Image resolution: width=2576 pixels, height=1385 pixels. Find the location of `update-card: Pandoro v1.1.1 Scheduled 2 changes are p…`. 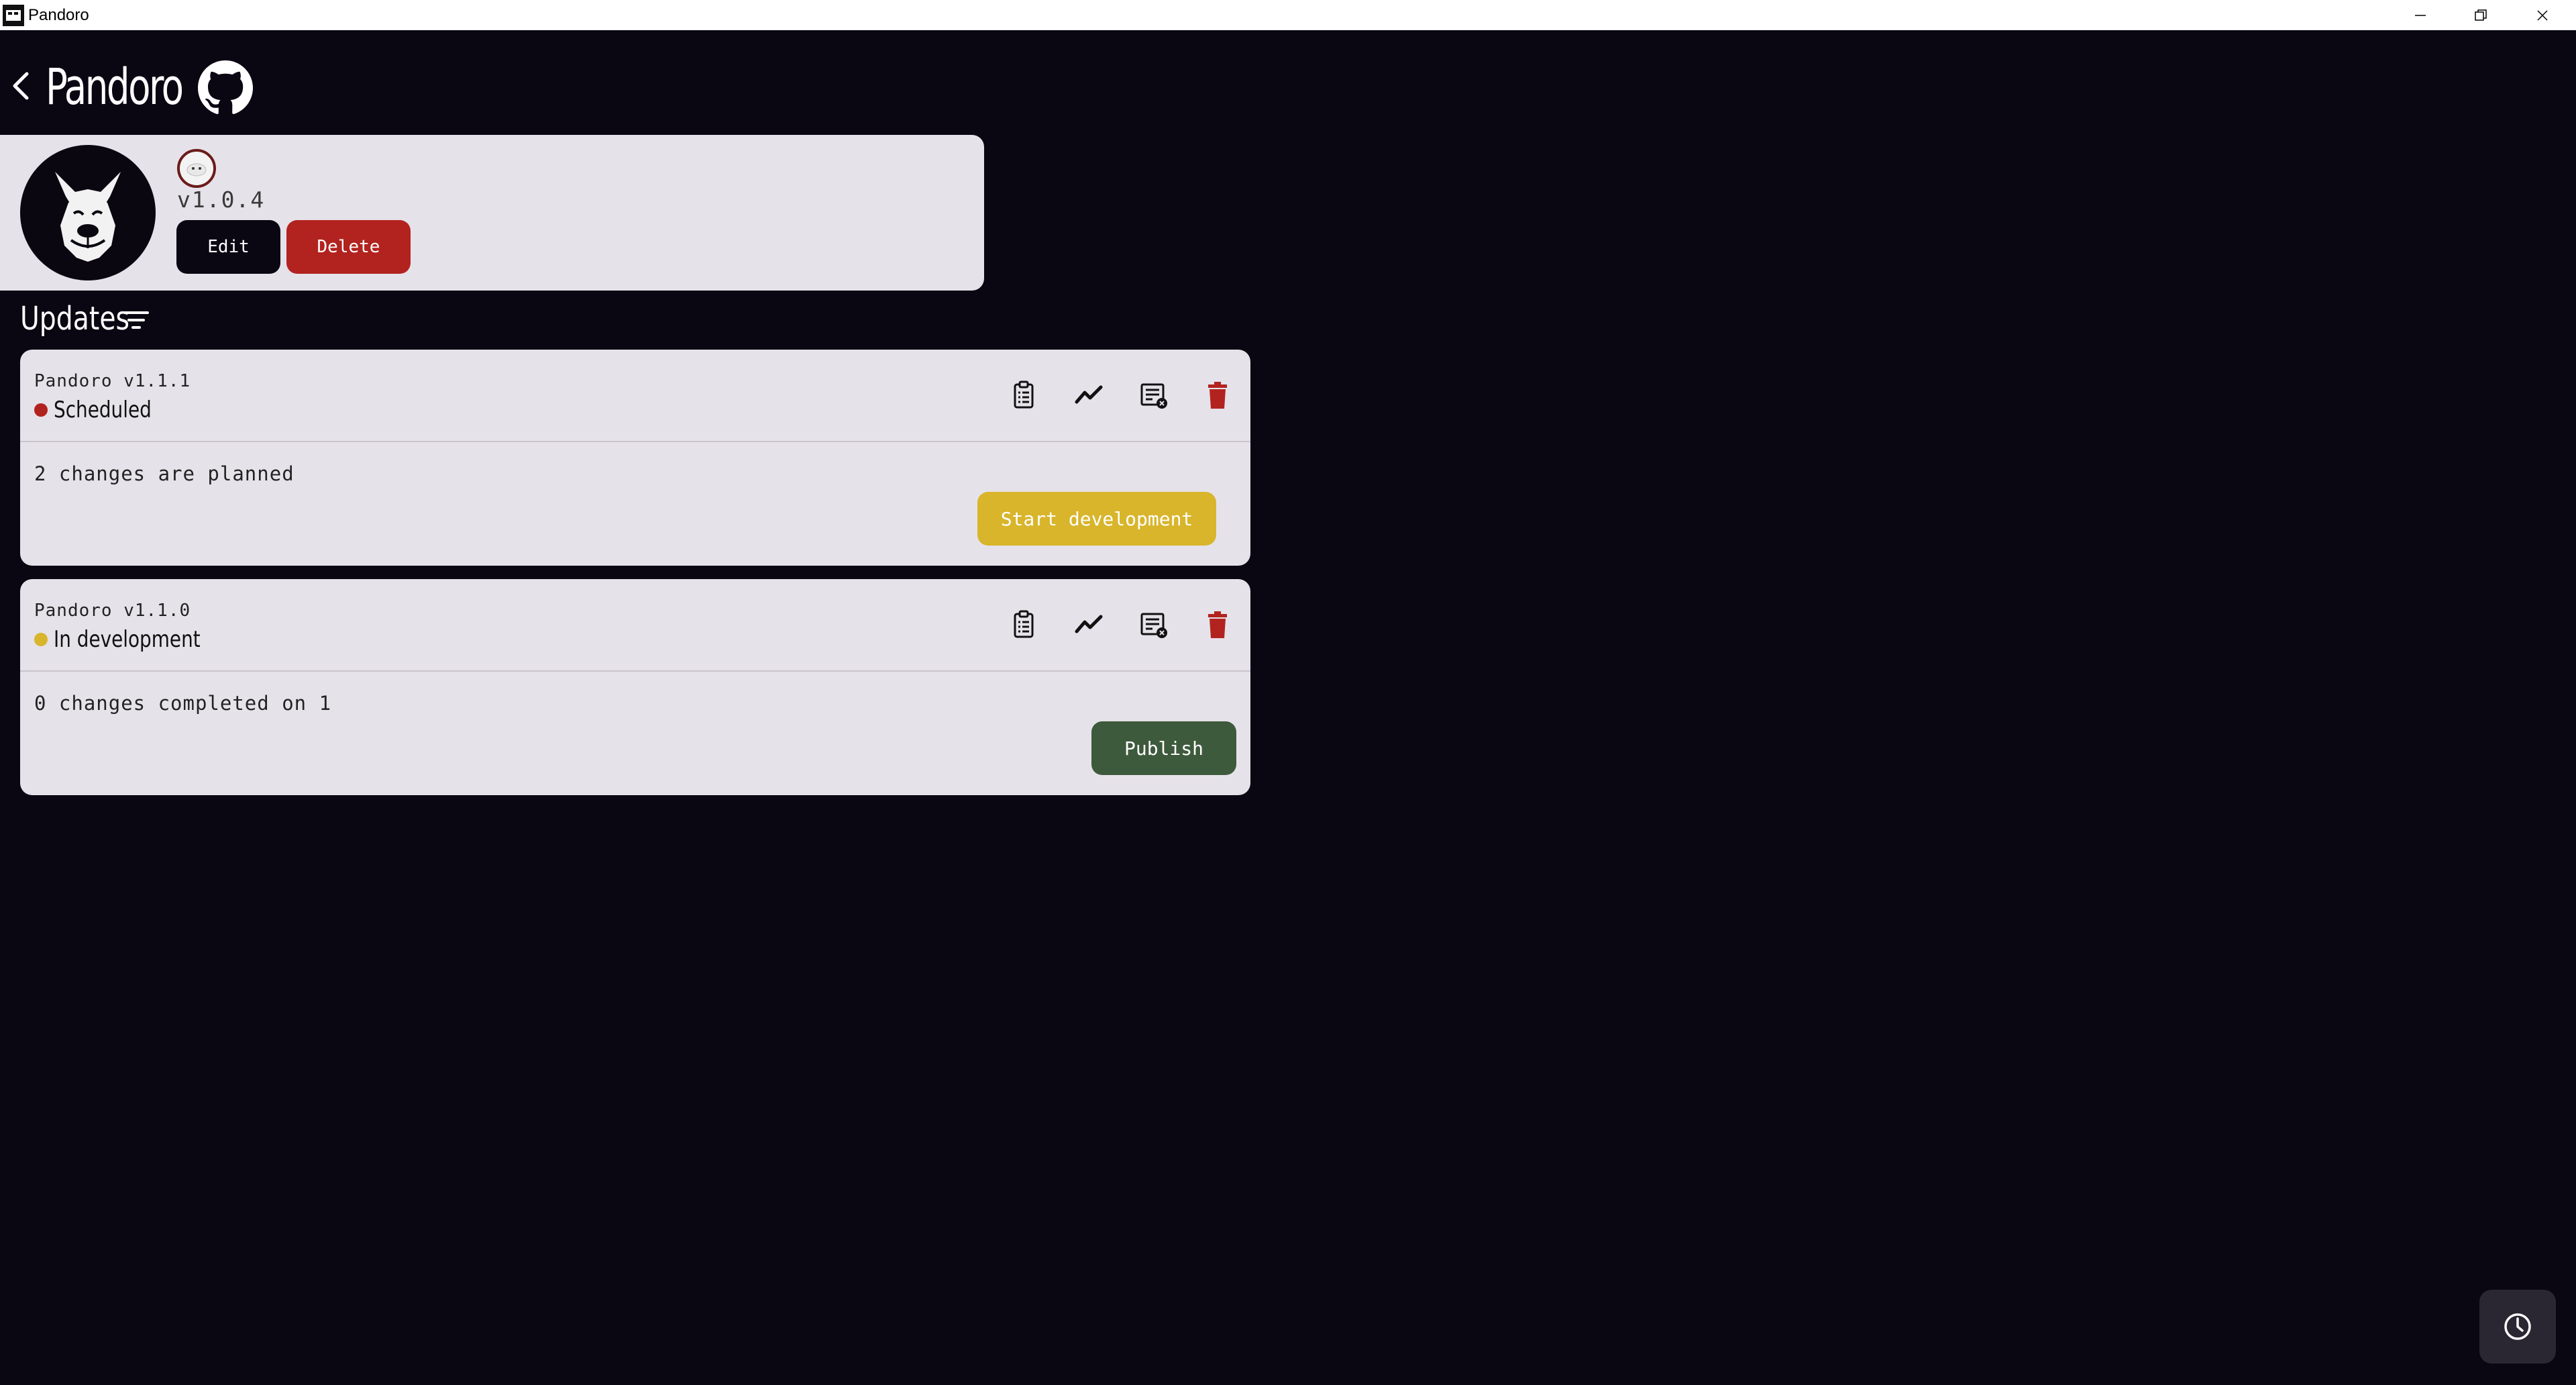

update-card: Pandoro v1.1.1 Scheduled 2 changes are p… is located at coordinates (635, 458).